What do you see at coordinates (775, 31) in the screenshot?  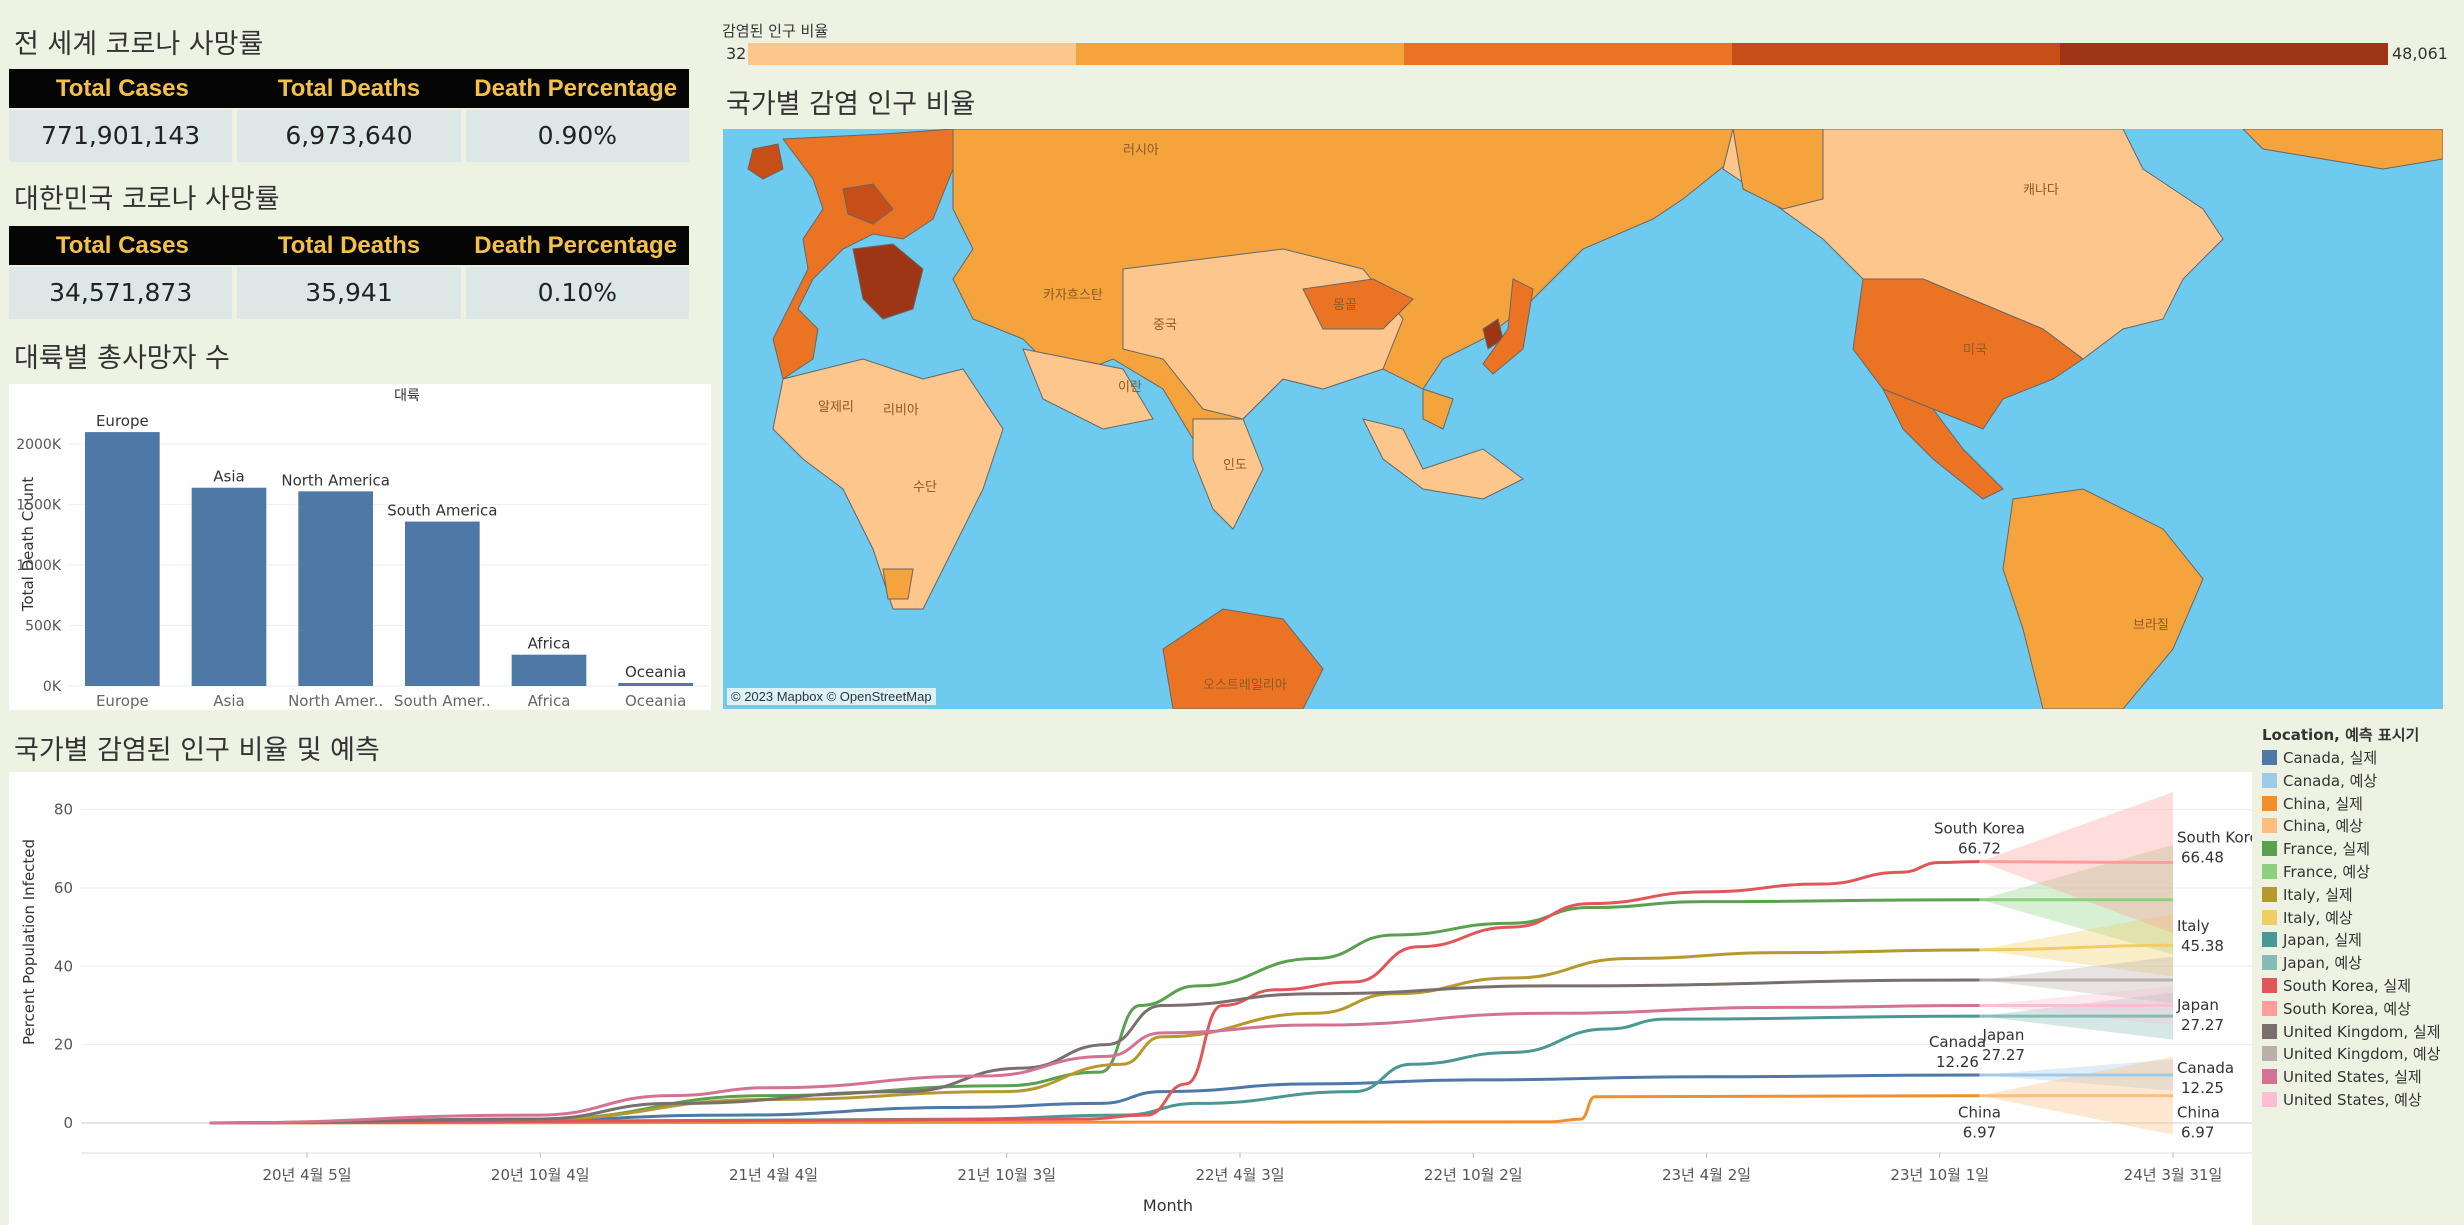 I see `color-legend-title: 감염된 인구 비율` at bounding box center [775, 31].